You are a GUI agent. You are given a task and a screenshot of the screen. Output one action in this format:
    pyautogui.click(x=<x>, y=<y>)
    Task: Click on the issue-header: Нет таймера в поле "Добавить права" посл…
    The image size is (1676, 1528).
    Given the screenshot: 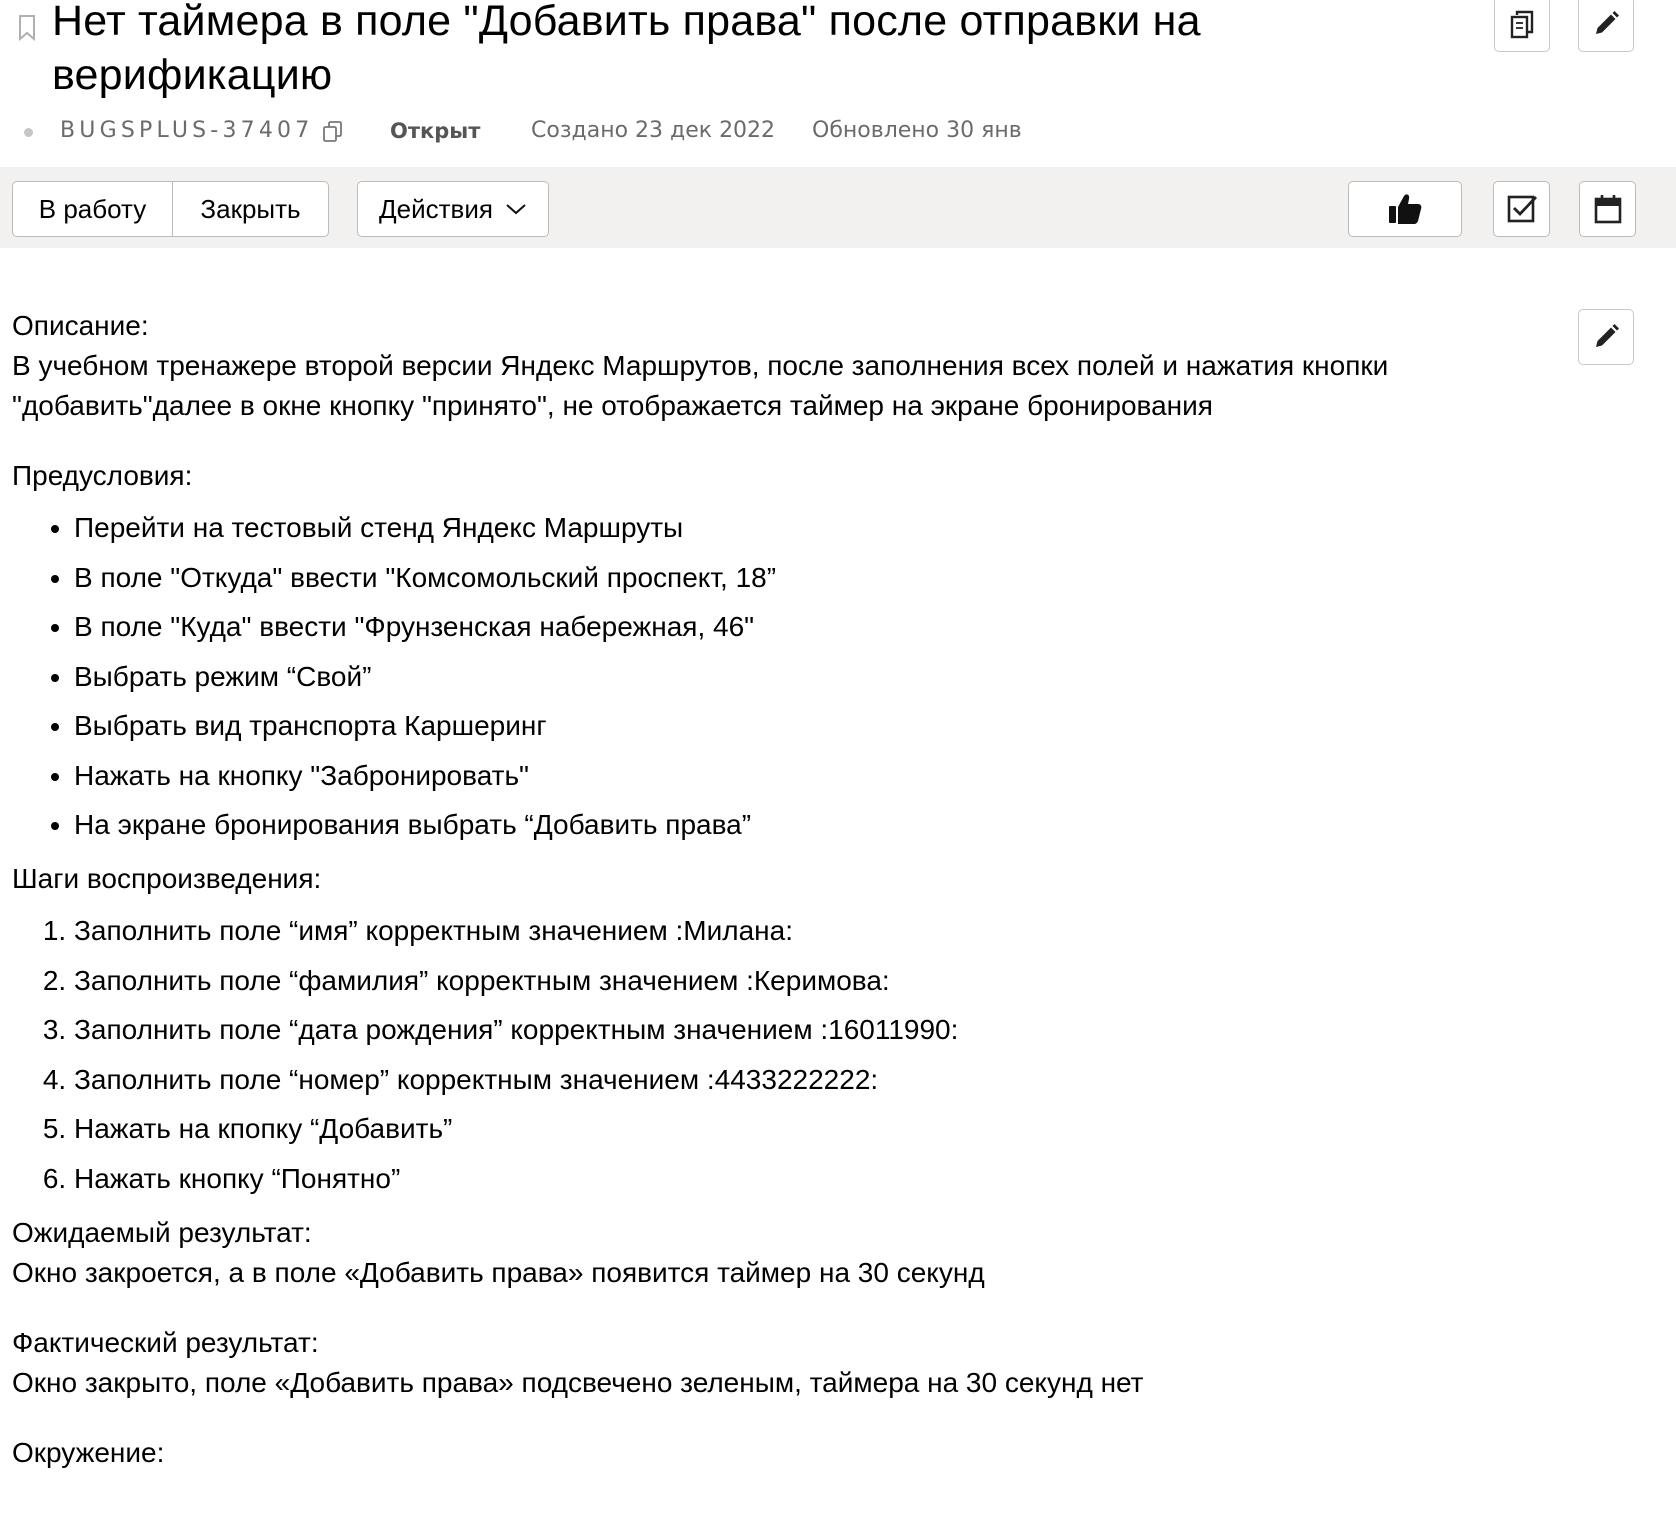 What is the action you would take?
    pyautogui.click(x=838, y=83)
    